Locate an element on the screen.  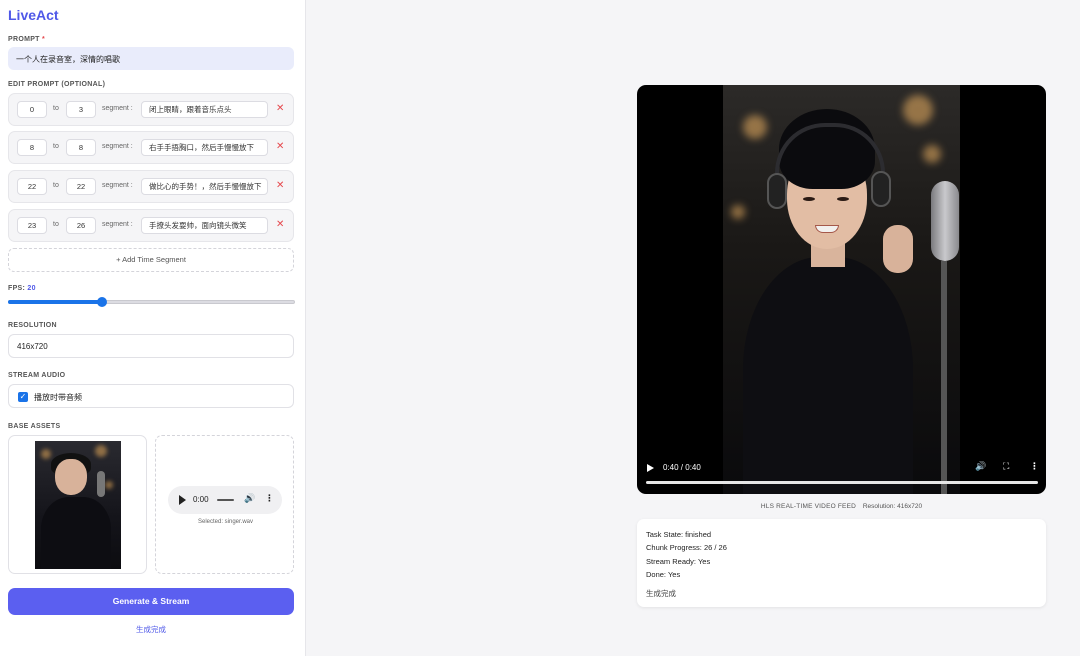
done-status: Done: Yes is located at coordinates (663, 574).